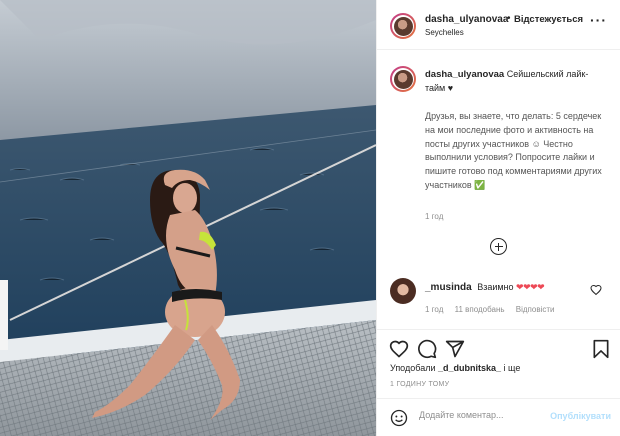 The width and height of the screenshot is (620, 436). What do you see at coordinates (495, 287) in the screenshot?
I see `comment-text: Взаимно` at bounding box center [495, 287].